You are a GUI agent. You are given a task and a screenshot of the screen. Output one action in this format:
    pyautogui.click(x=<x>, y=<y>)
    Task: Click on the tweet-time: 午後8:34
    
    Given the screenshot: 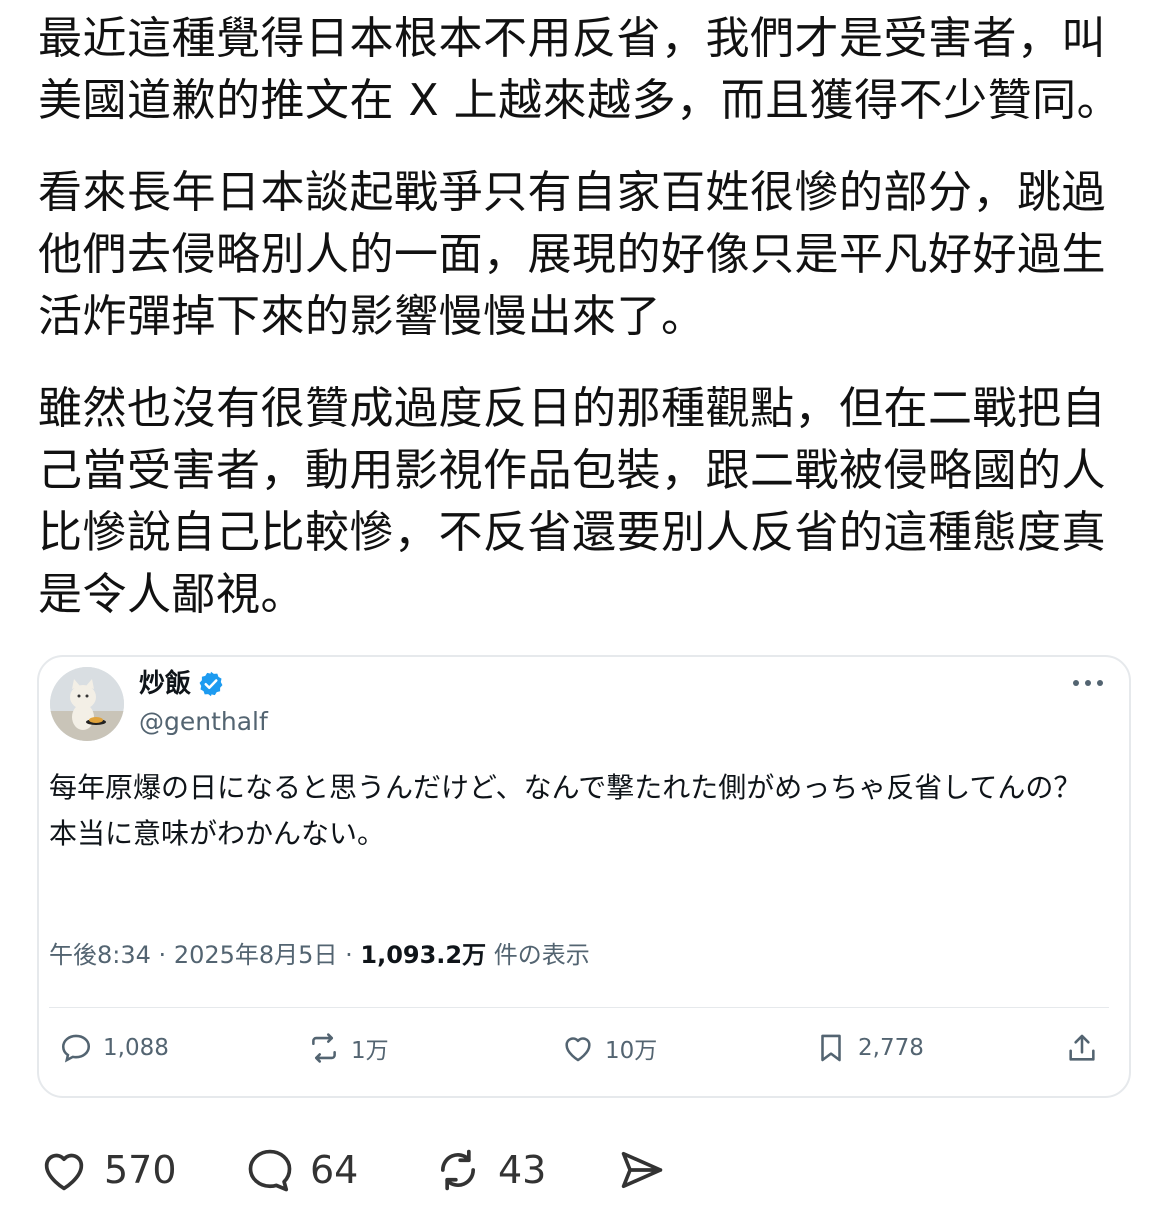 What is the action you would take?
    pyautogui.click(x=100, y=955)
    